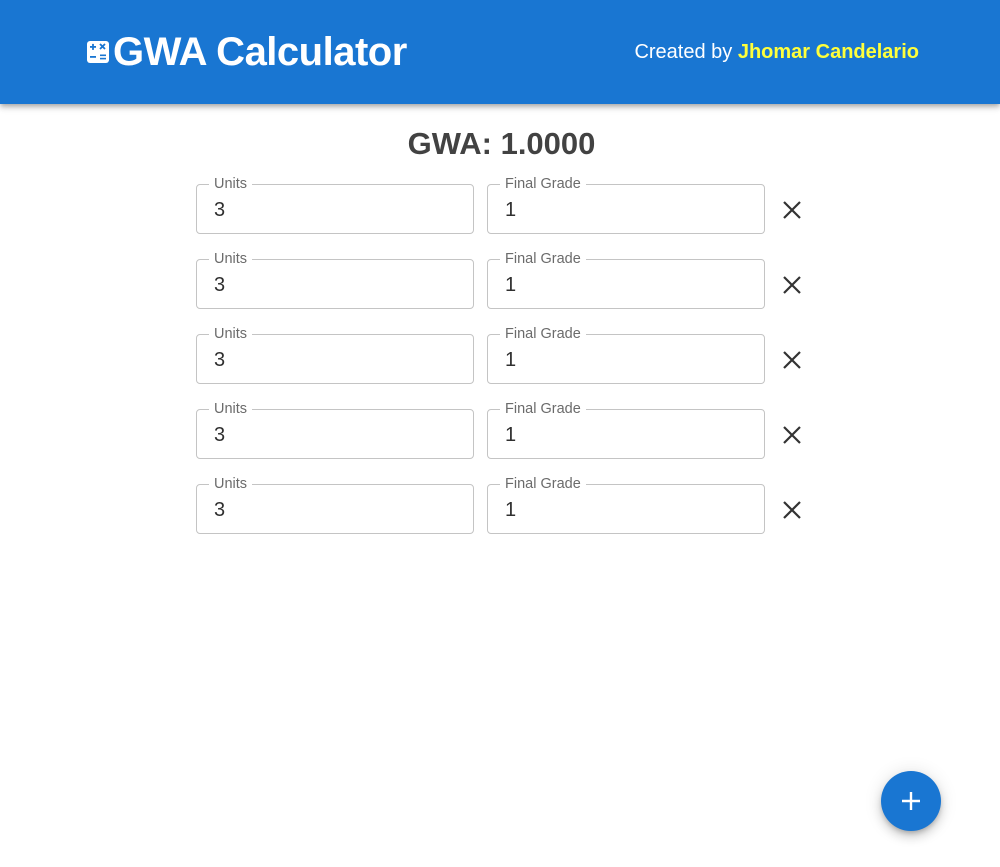  Describe the element at coordinates (501, 143) in the screenshot. I see `gwa-result: GWA: 1.0000` at that location.